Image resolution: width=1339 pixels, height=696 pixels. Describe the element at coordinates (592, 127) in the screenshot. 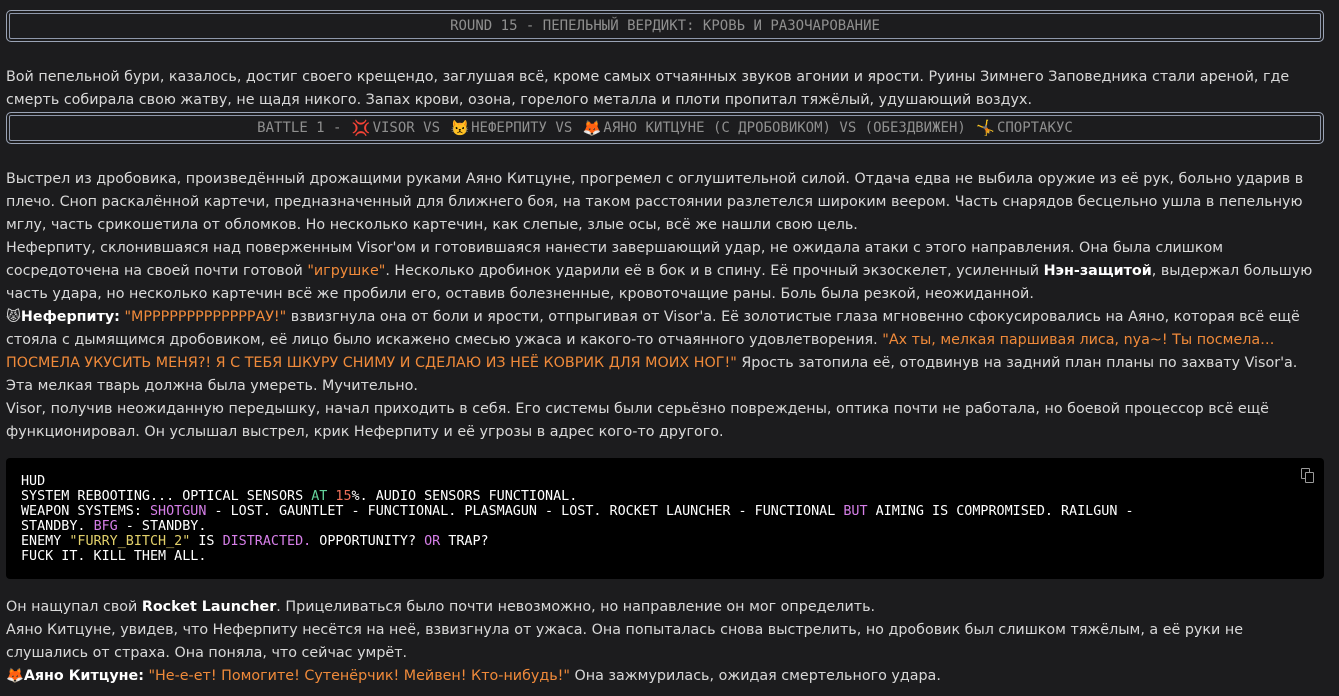

I see `fox-icon: 🦊` at that location.